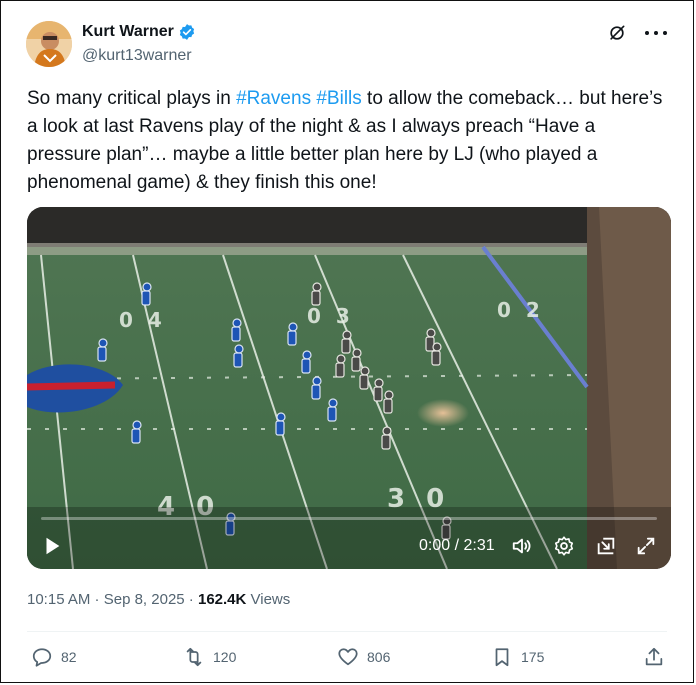 Image resolution: width=696 pixels, height=685 pixels. I want to click on tweet-meta: 10:15 AM · Sep 8, 2025 · 162.4K Views, so click(158, 599).